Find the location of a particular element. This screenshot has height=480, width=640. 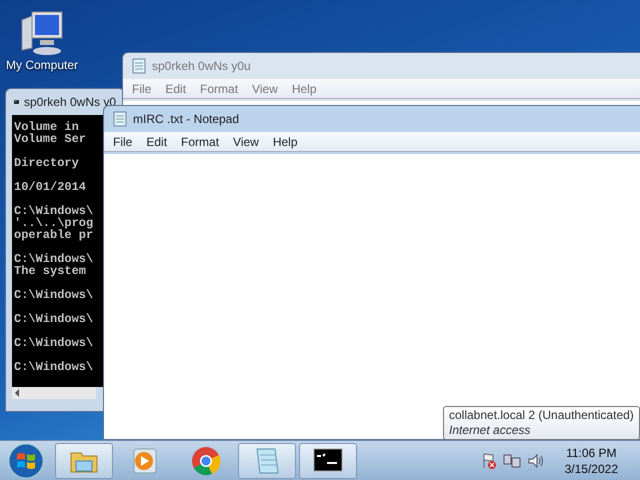

taskbar-button is located at coordinates (328, 460).